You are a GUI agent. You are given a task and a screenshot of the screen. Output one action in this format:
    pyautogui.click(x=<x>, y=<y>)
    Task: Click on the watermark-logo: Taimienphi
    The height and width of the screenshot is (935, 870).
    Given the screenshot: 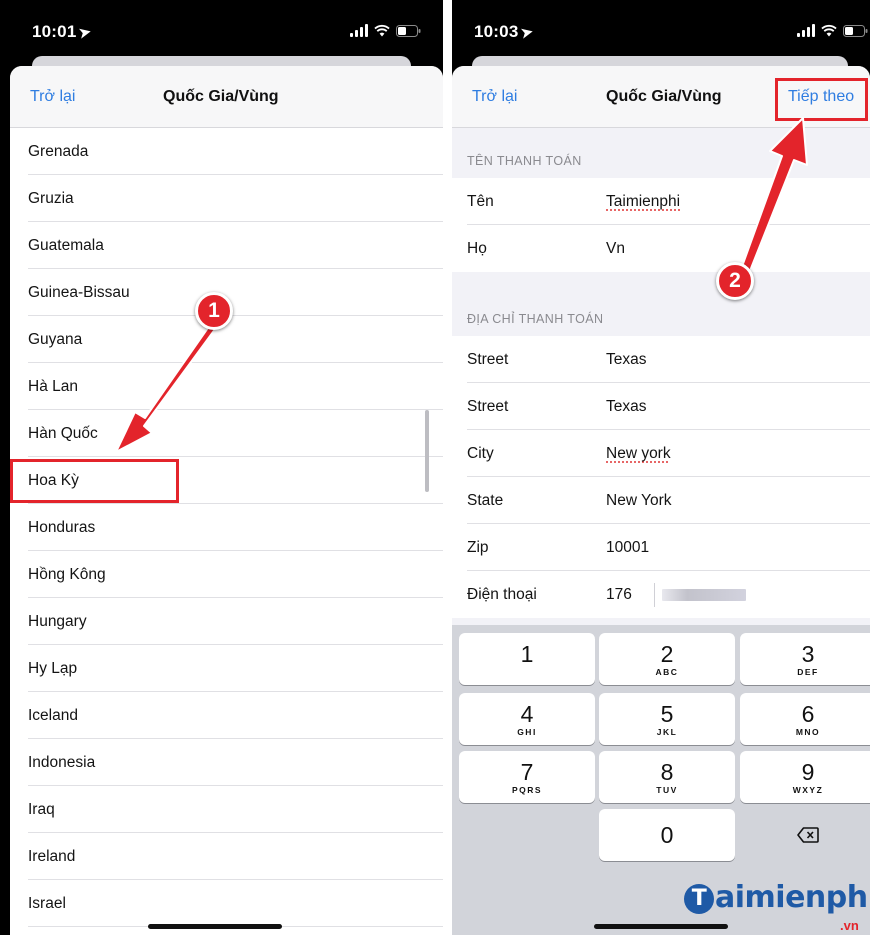 What is the action you would take?
    pyautogui.click(x=777, y=897)
    